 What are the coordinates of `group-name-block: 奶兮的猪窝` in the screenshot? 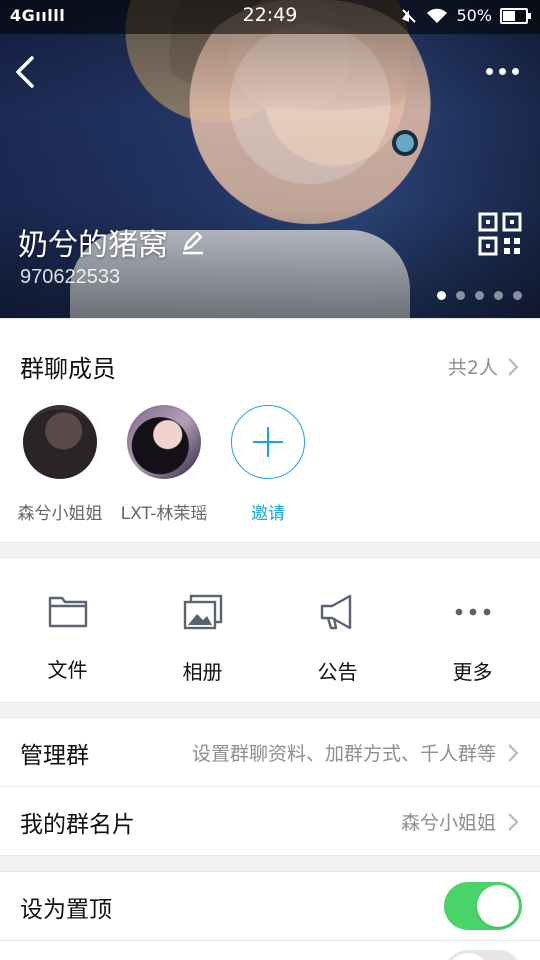 It's located at (112, 242).